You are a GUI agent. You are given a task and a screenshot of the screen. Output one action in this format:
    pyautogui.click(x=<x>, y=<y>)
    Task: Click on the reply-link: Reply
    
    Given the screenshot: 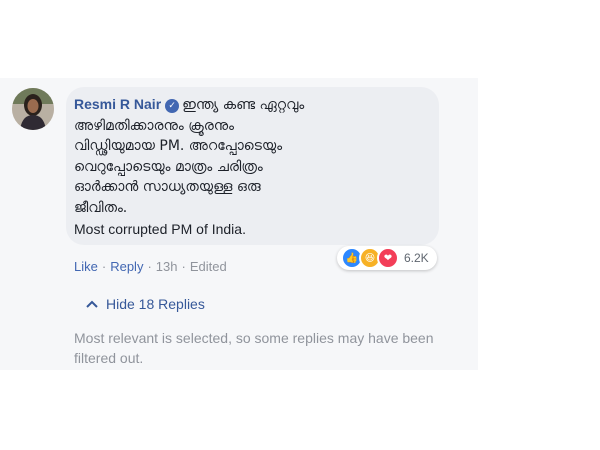 What is the action you would take?
    pyautogui.click(x=126, y=266)
    